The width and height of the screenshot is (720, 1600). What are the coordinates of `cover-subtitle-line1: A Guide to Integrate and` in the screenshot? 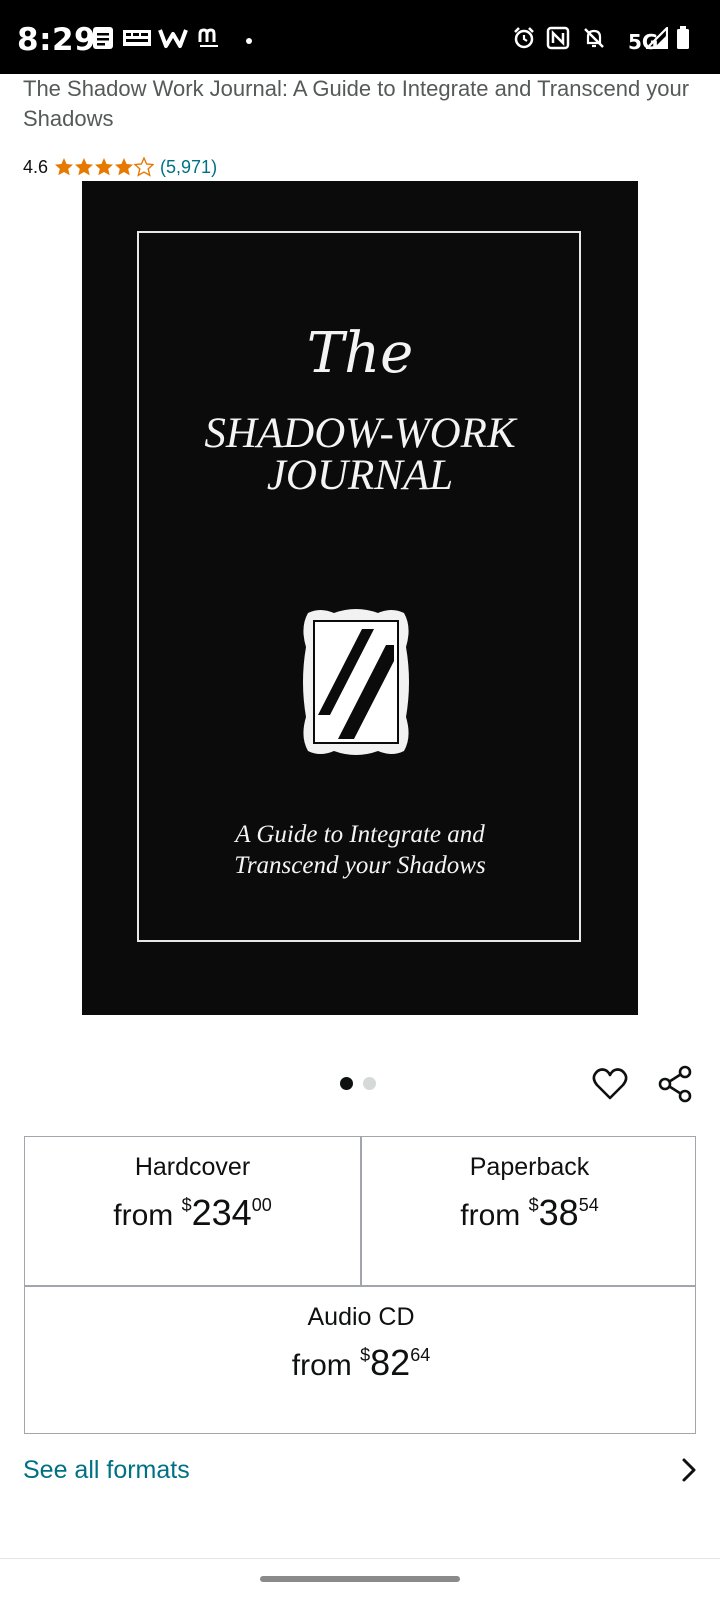 It's located at (360, 834).